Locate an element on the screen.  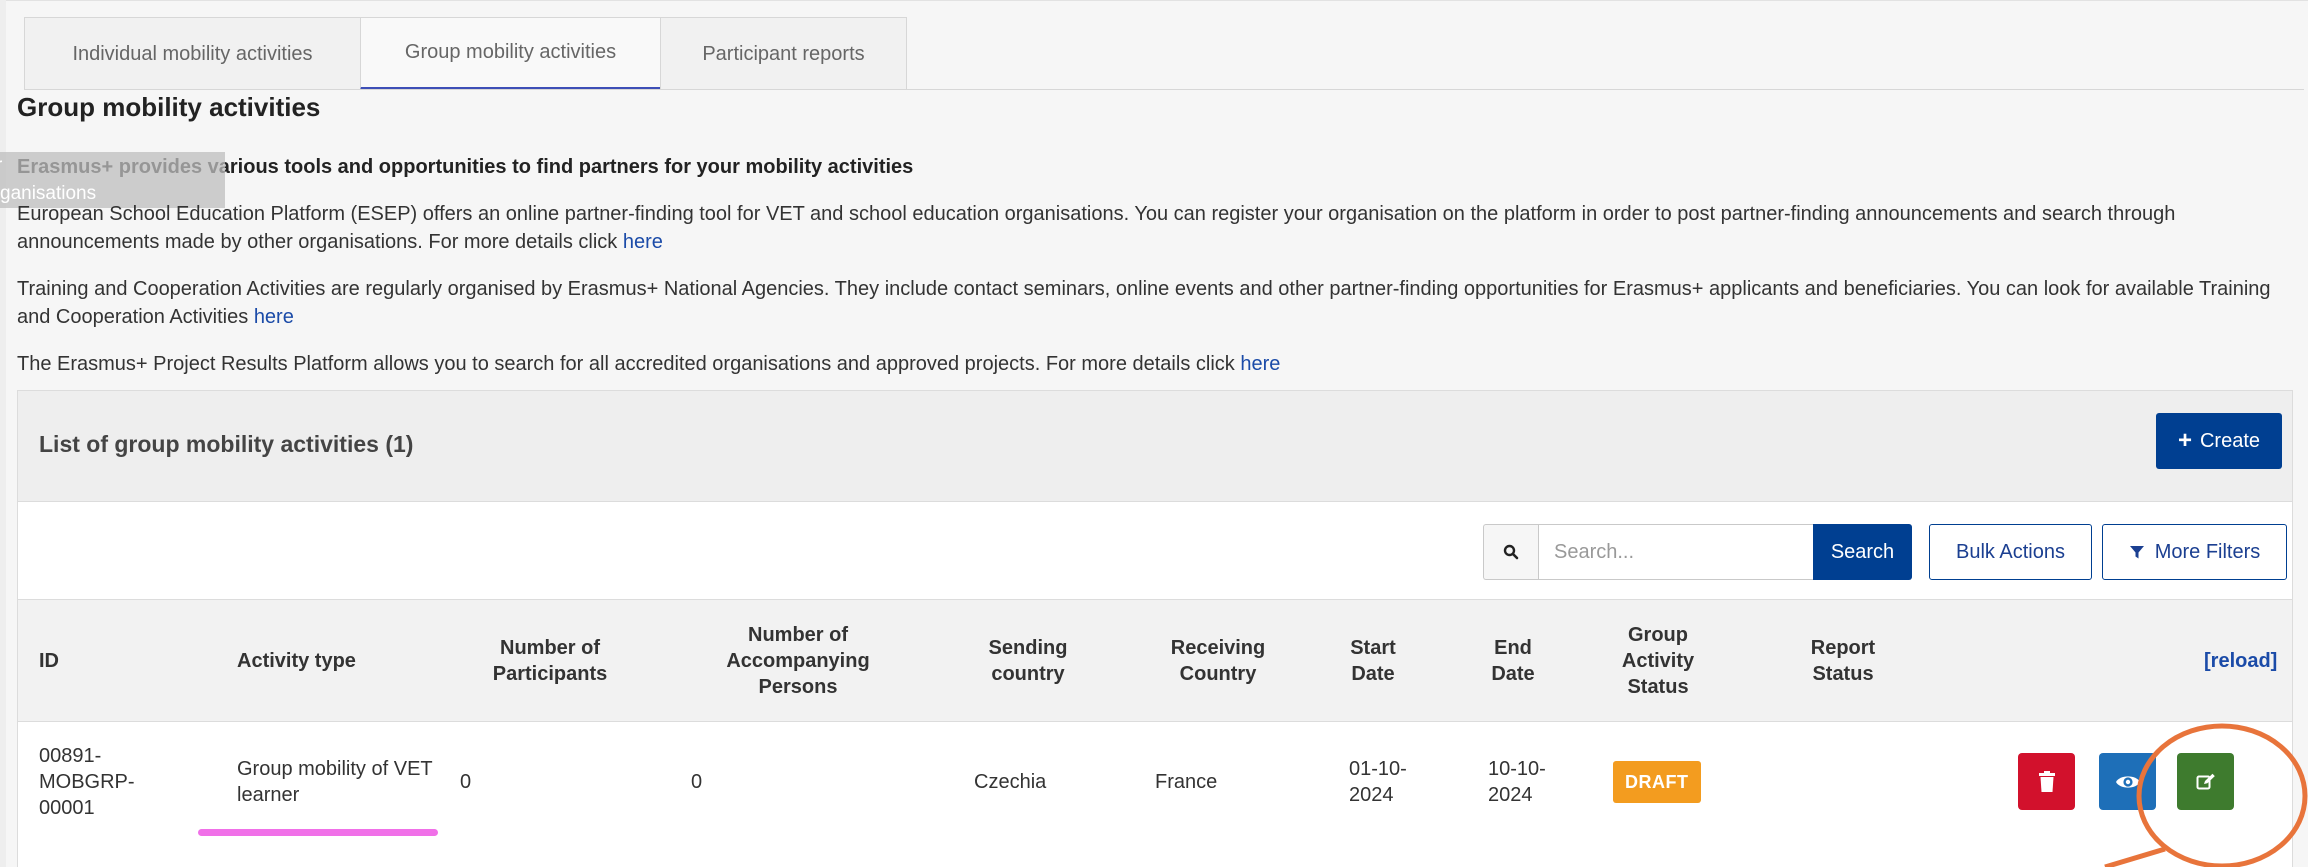
cell-start-date: 01-10-2024 is located at coordinates (1378, 782).